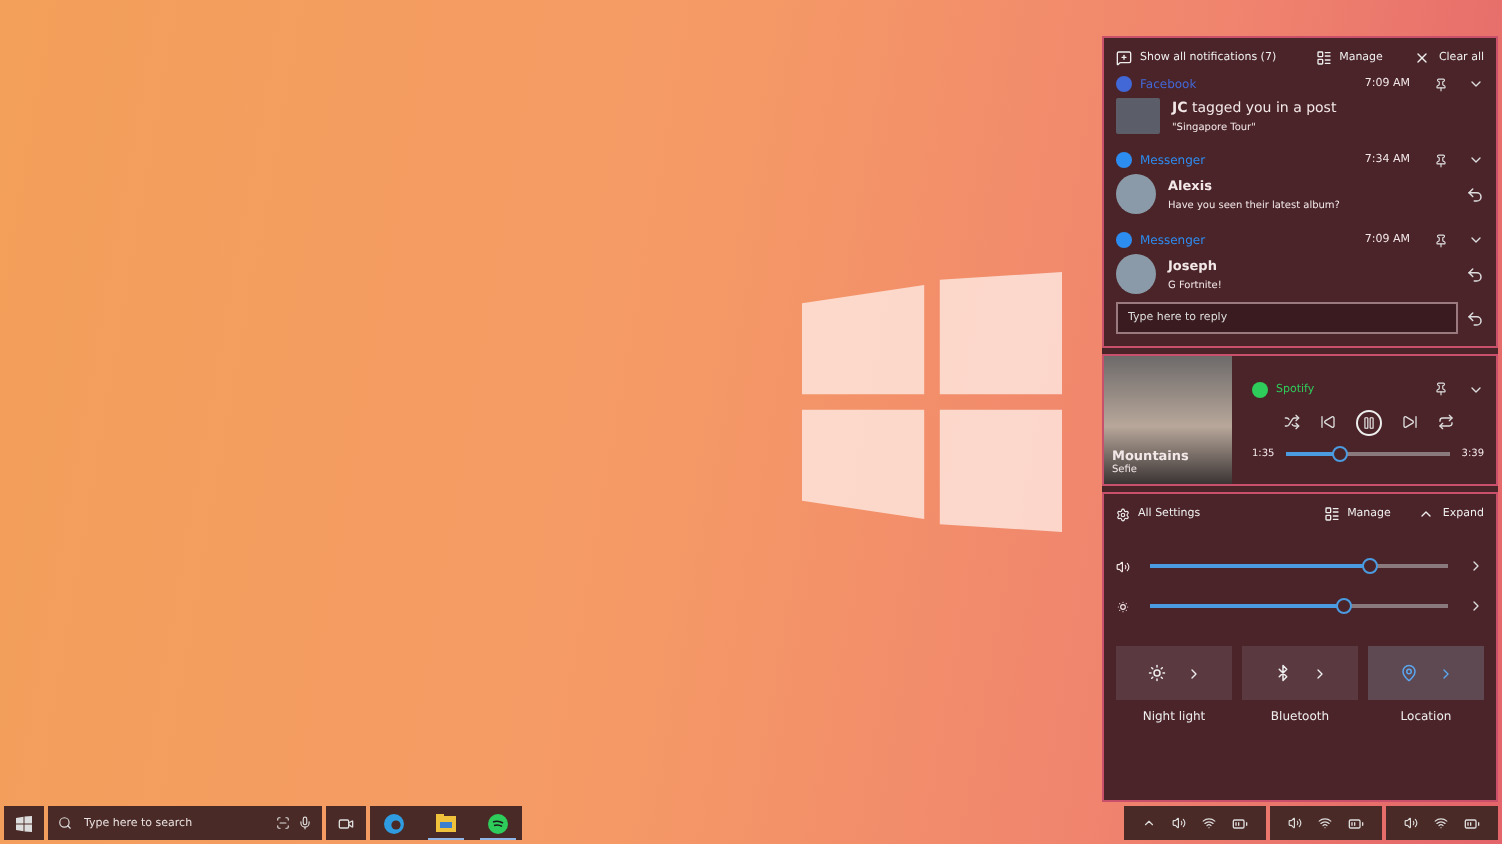 The height and width of the screenshot is (844, 1502). I want to click on sun-icon, so click(1156, 673).